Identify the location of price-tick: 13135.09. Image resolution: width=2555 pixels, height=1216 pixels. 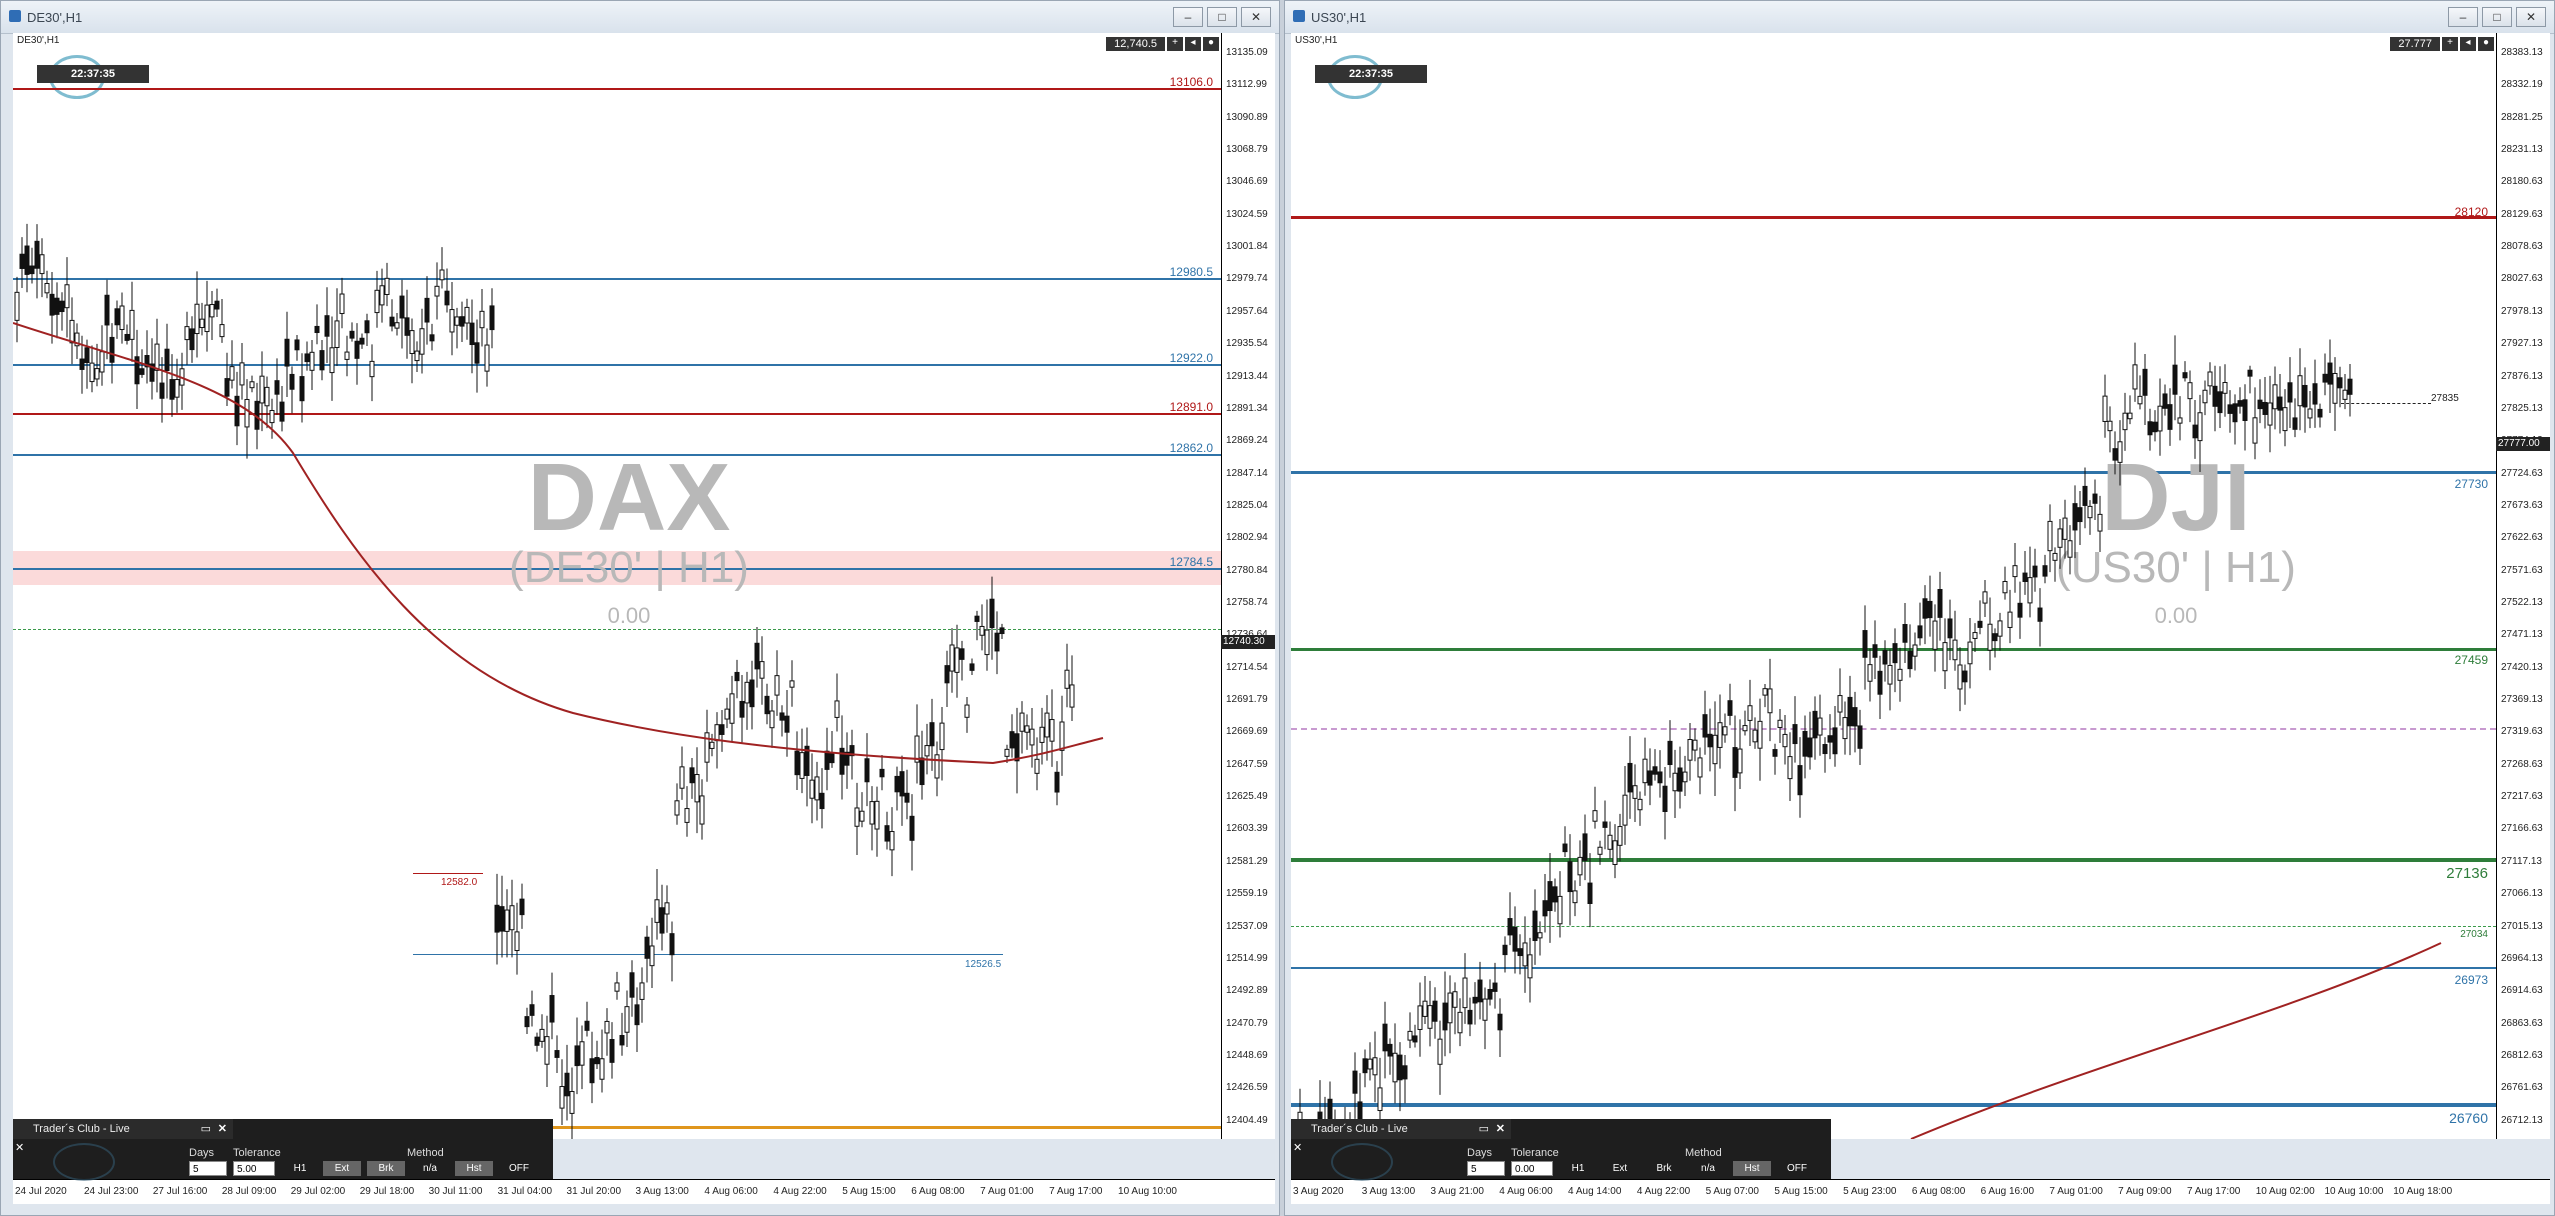
(1247, 52).